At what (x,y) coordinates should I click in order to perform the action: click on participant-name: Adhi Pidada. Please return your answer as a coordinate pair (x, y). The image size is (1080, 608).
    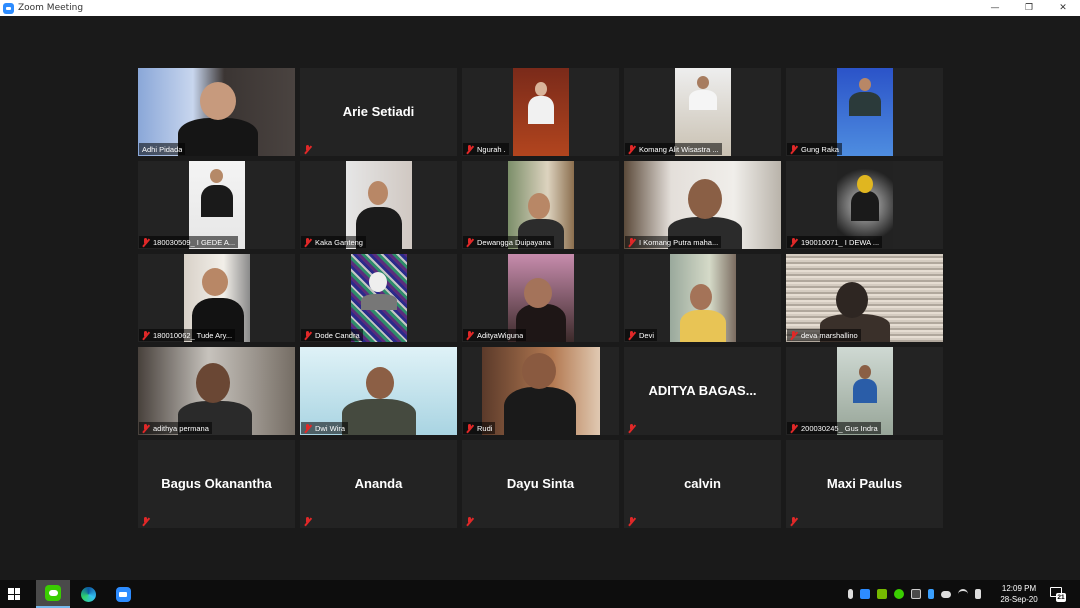
    Looking at the image, I should click on (162, 149).